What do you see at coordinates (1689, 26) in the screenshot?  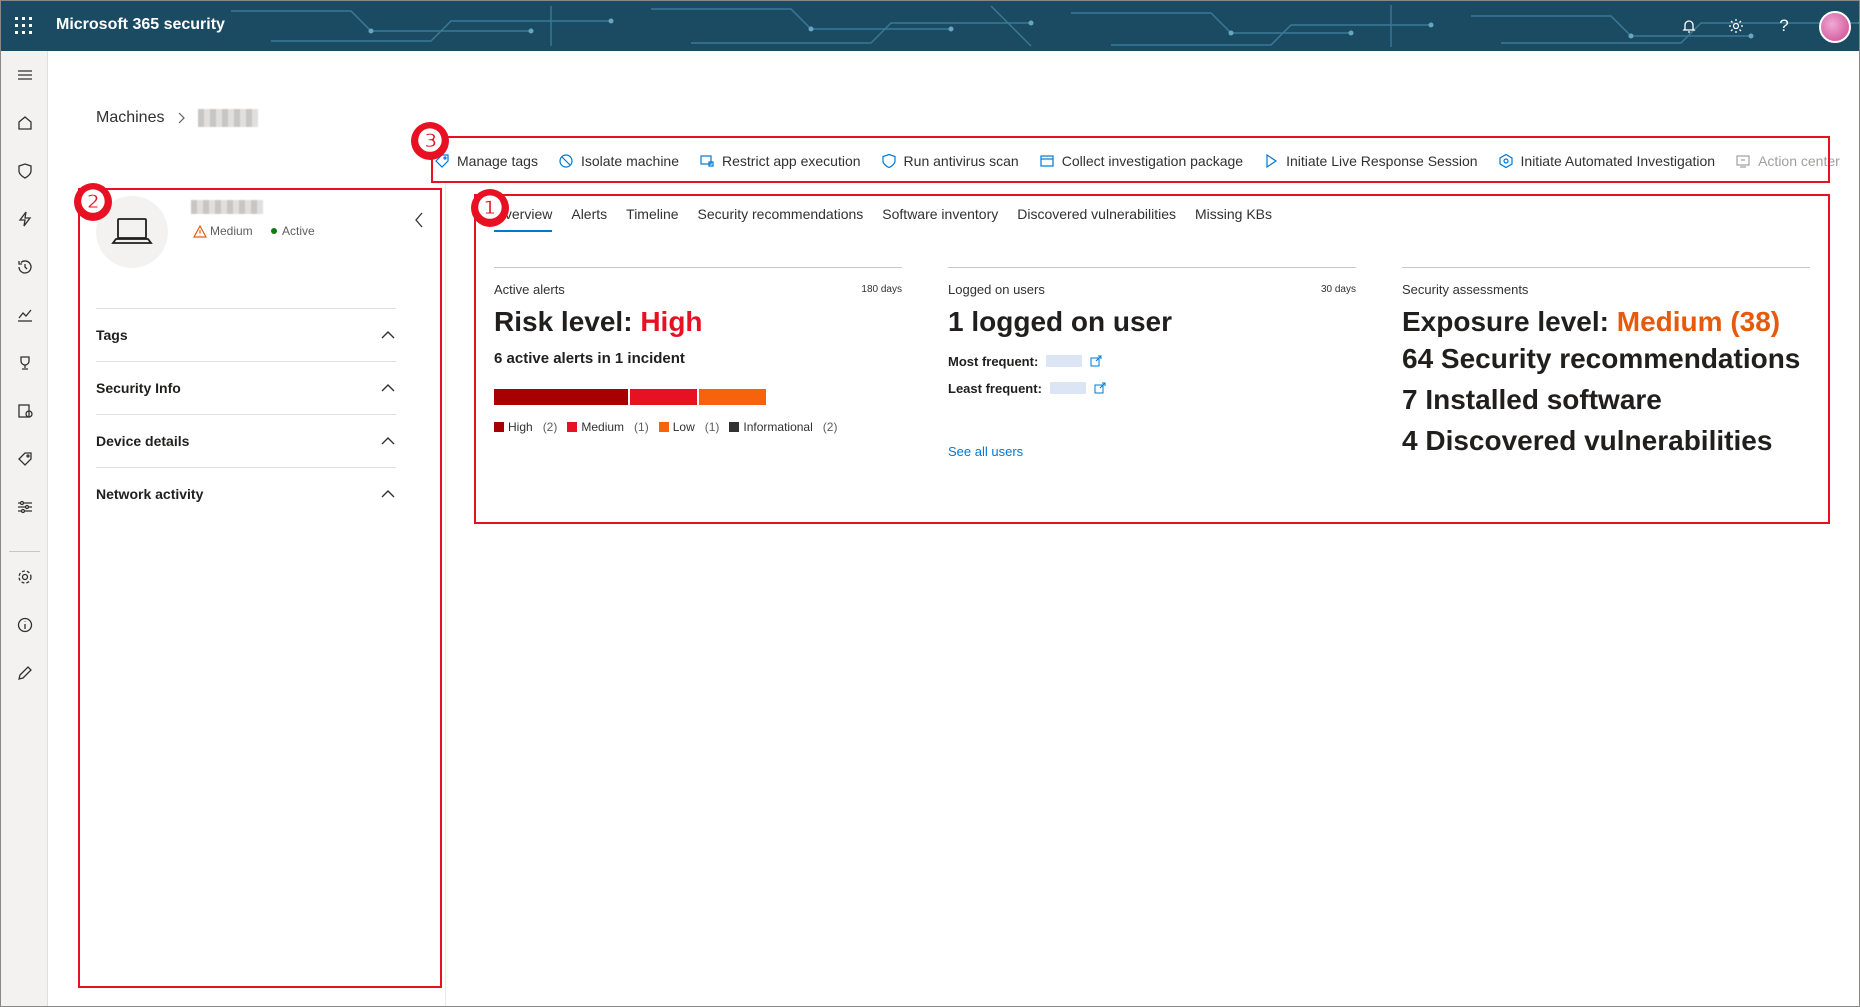 I see `notification-bell-icon` at bounding box center [1689, 26].